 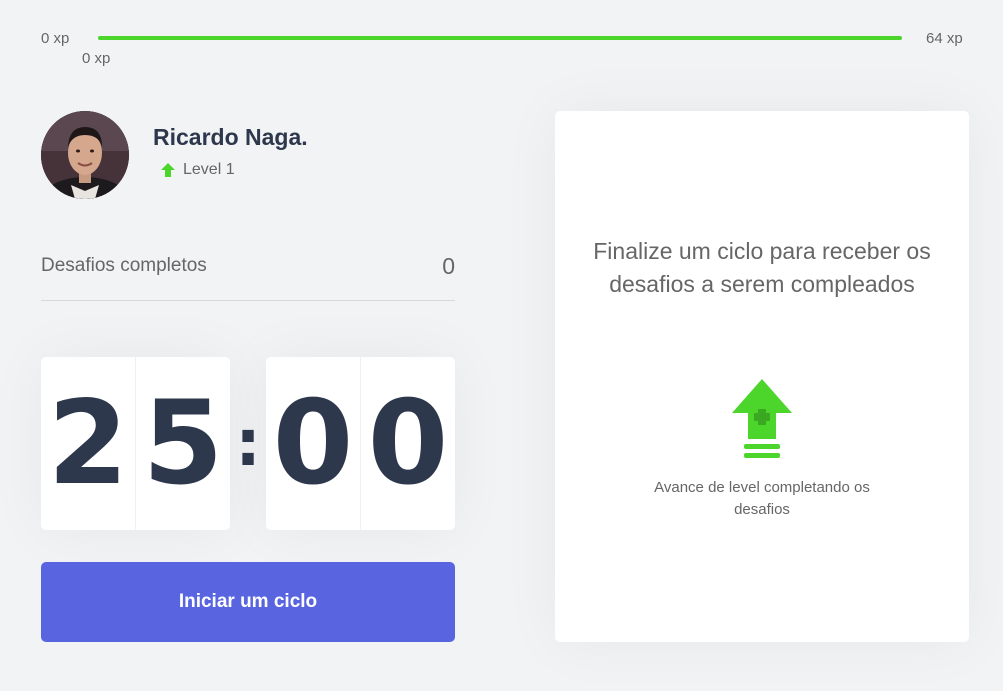 What do you see at coordinates (944, 38) in the screenshot?
I see `xp-max-label: 64 xp` at bounding box center [944, 38].